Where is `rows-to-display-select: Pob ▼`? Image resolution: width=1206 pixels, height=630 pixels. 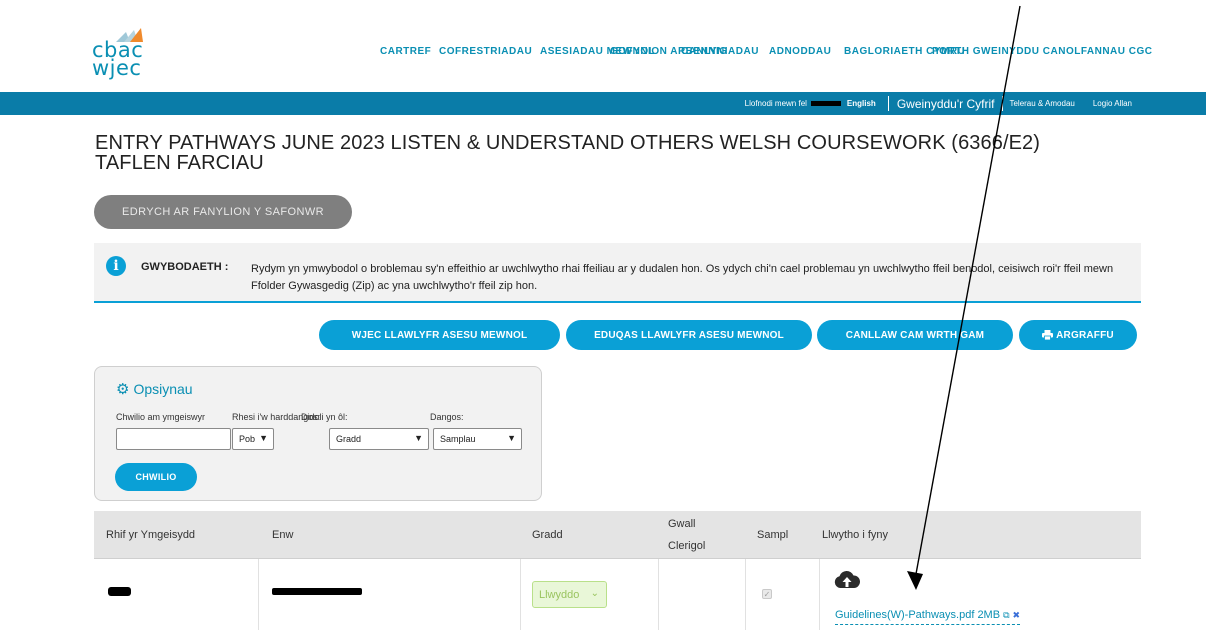 rows-to-display-select: Pob ▼ is located at coordinates (253, 439).